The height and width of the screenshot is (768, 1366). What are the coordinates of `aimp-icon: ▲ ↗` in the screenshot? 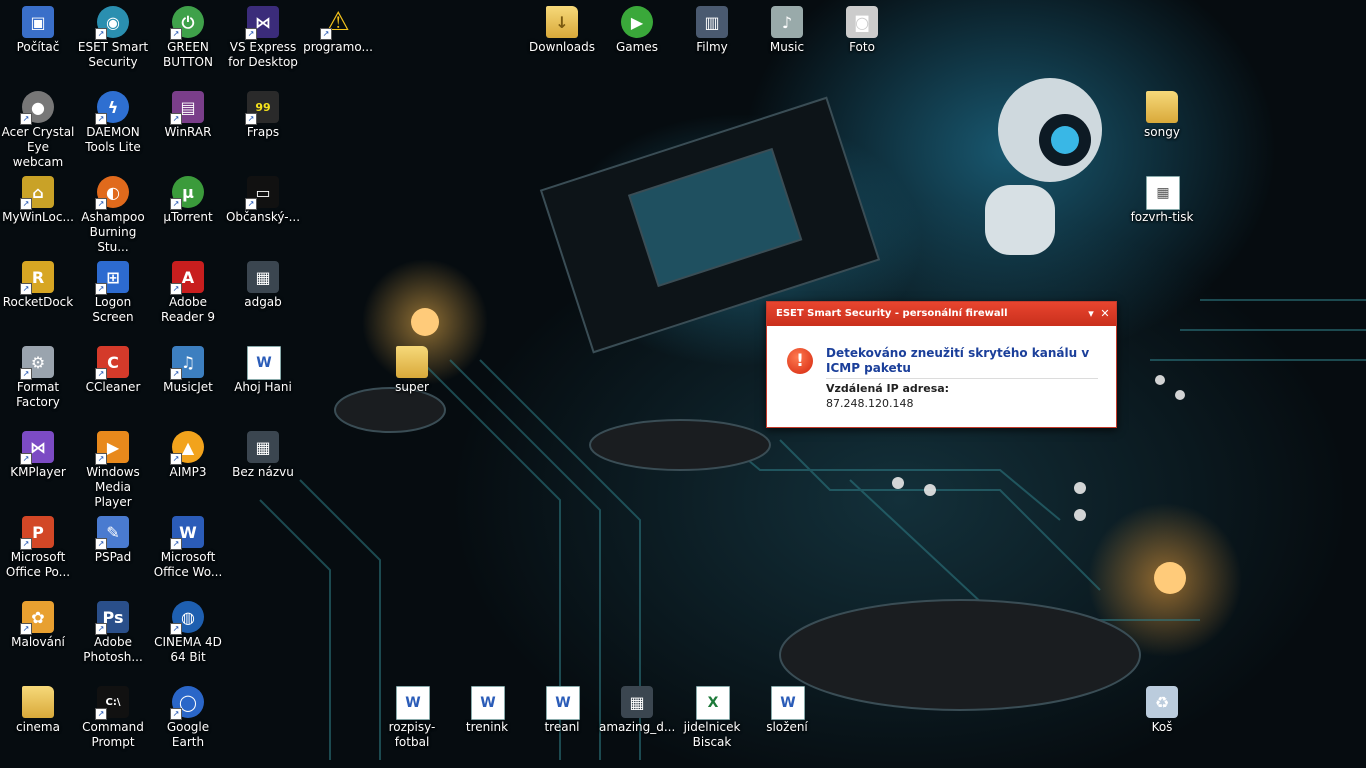 It's located at (187, 448).